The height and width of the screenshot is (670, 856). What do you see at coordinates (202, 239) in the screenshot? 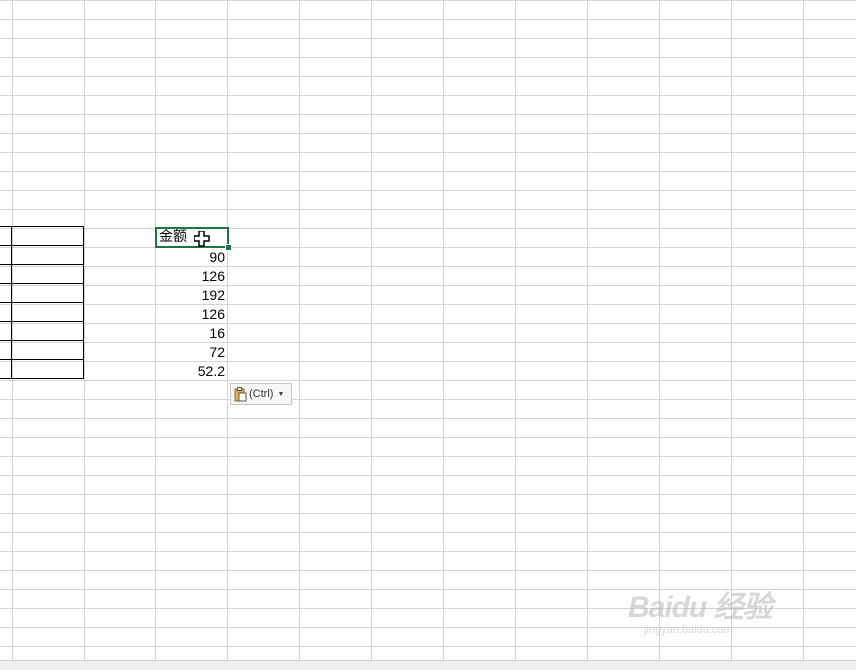
I see `cross-cursor-icon` at bounding box center [202, 239].